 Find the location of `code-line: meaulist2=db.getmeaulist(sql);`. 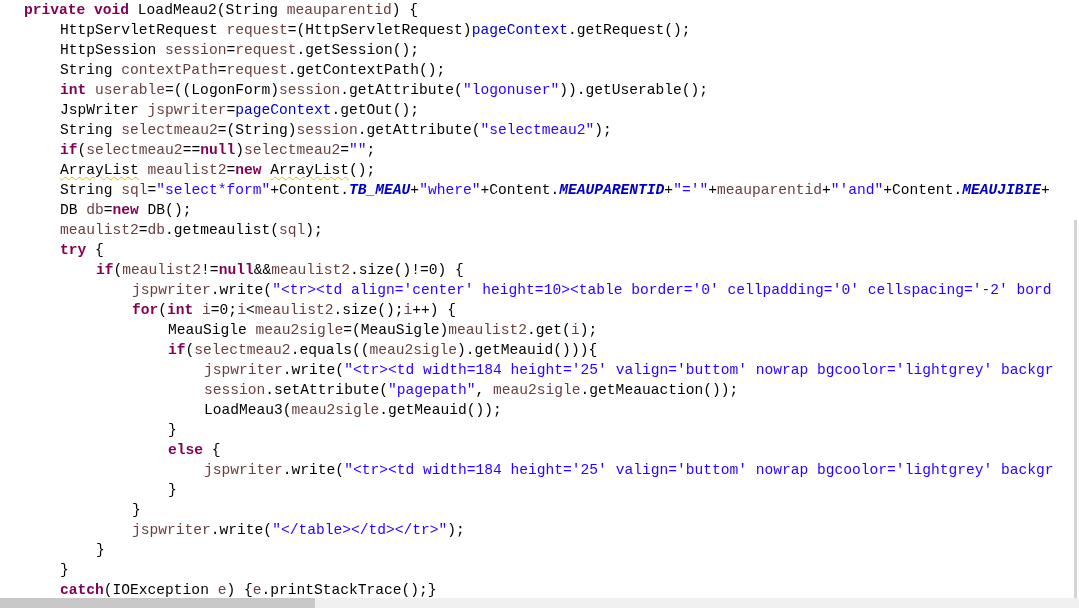

code-line: meaulist2=db.getmeaulist(sql); is located at coordinates (191, 230).